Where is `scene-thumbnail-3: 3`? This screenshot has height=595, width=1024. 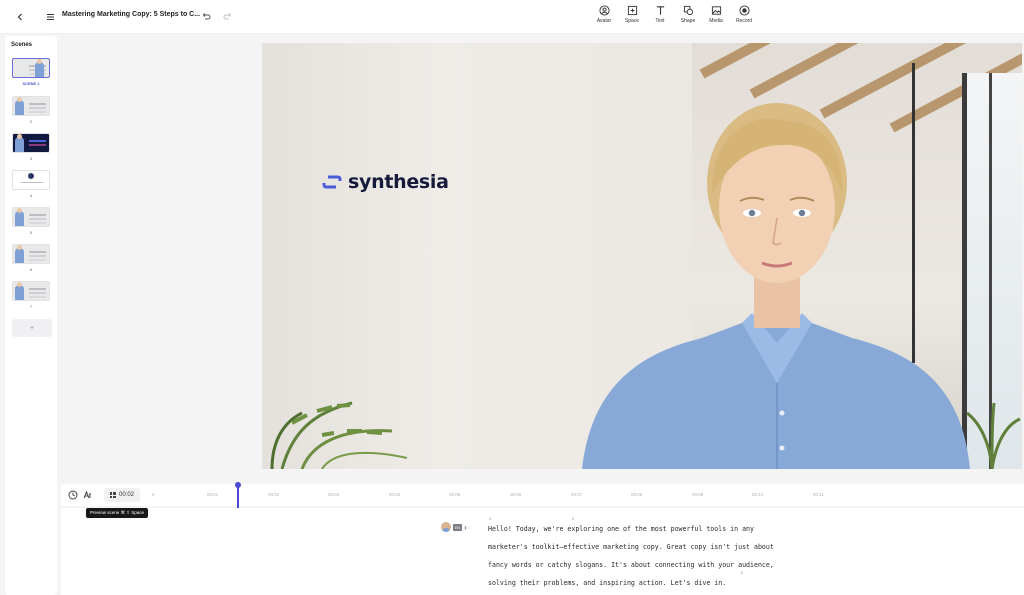 scene-thumbnail-3: 3 is located at coordinates (32, 147).